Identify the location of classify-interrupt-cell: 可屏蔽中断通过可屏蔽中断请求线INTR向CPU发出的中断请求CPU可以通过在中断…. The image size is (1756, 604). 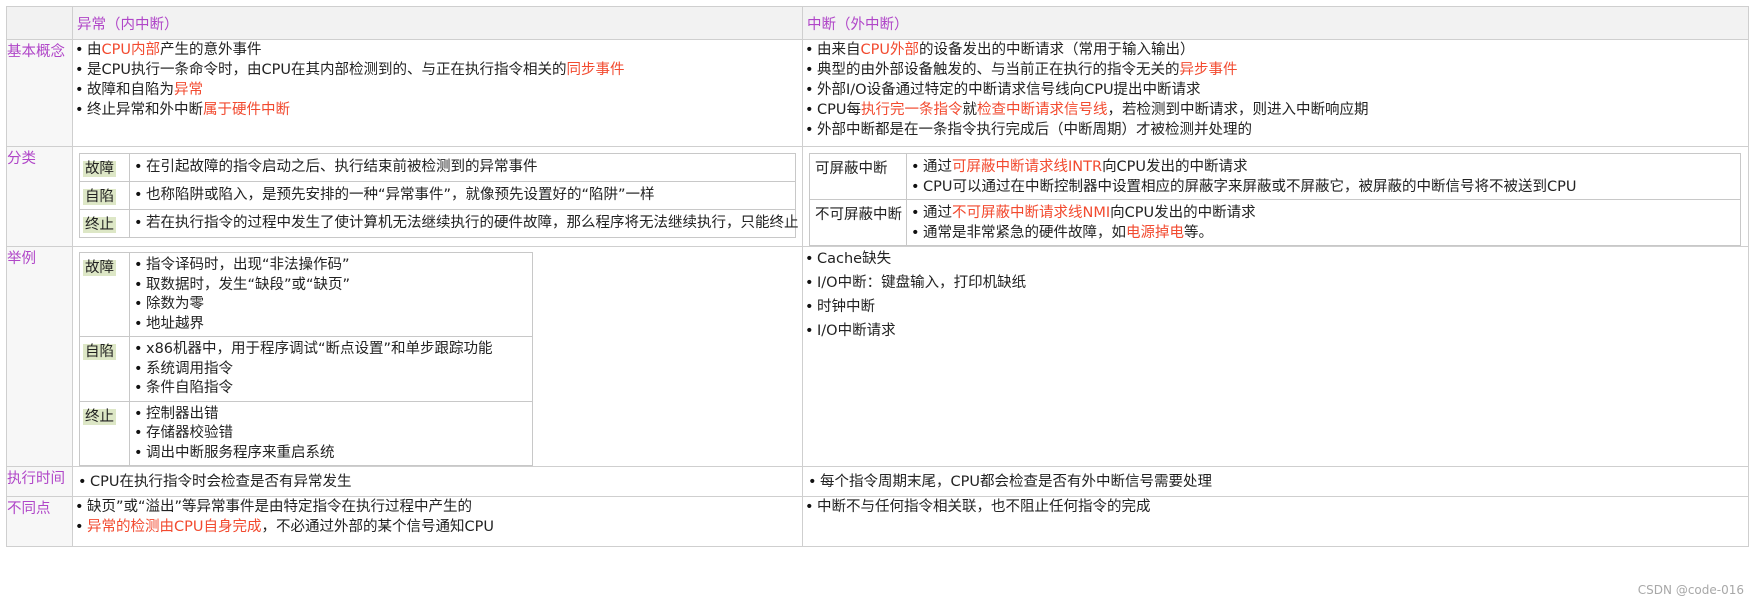
(1275, 196).